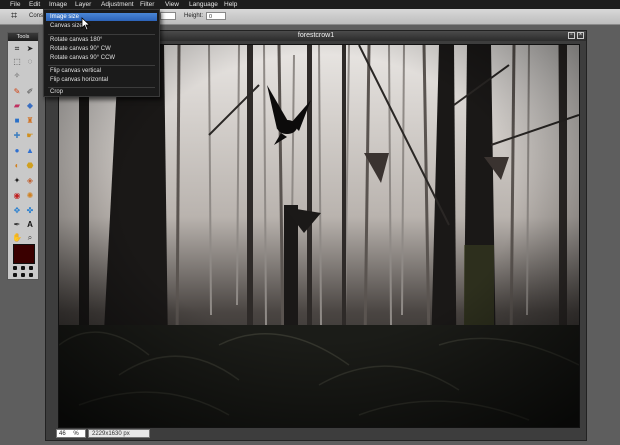 The image size is (620, 445). What do you see at coordinates (30, 181) in the screenshot?
I see `color-replace-tool-icon: ◈` at bounding box center [30, 181].